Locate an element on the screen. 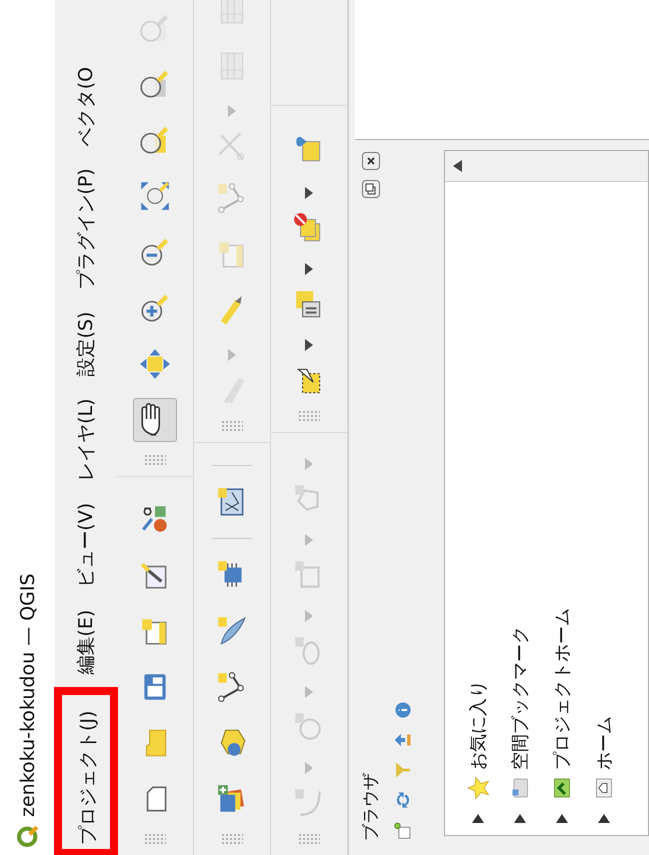  menu-item: ビュー(V) is located at coordinates (86, 545).